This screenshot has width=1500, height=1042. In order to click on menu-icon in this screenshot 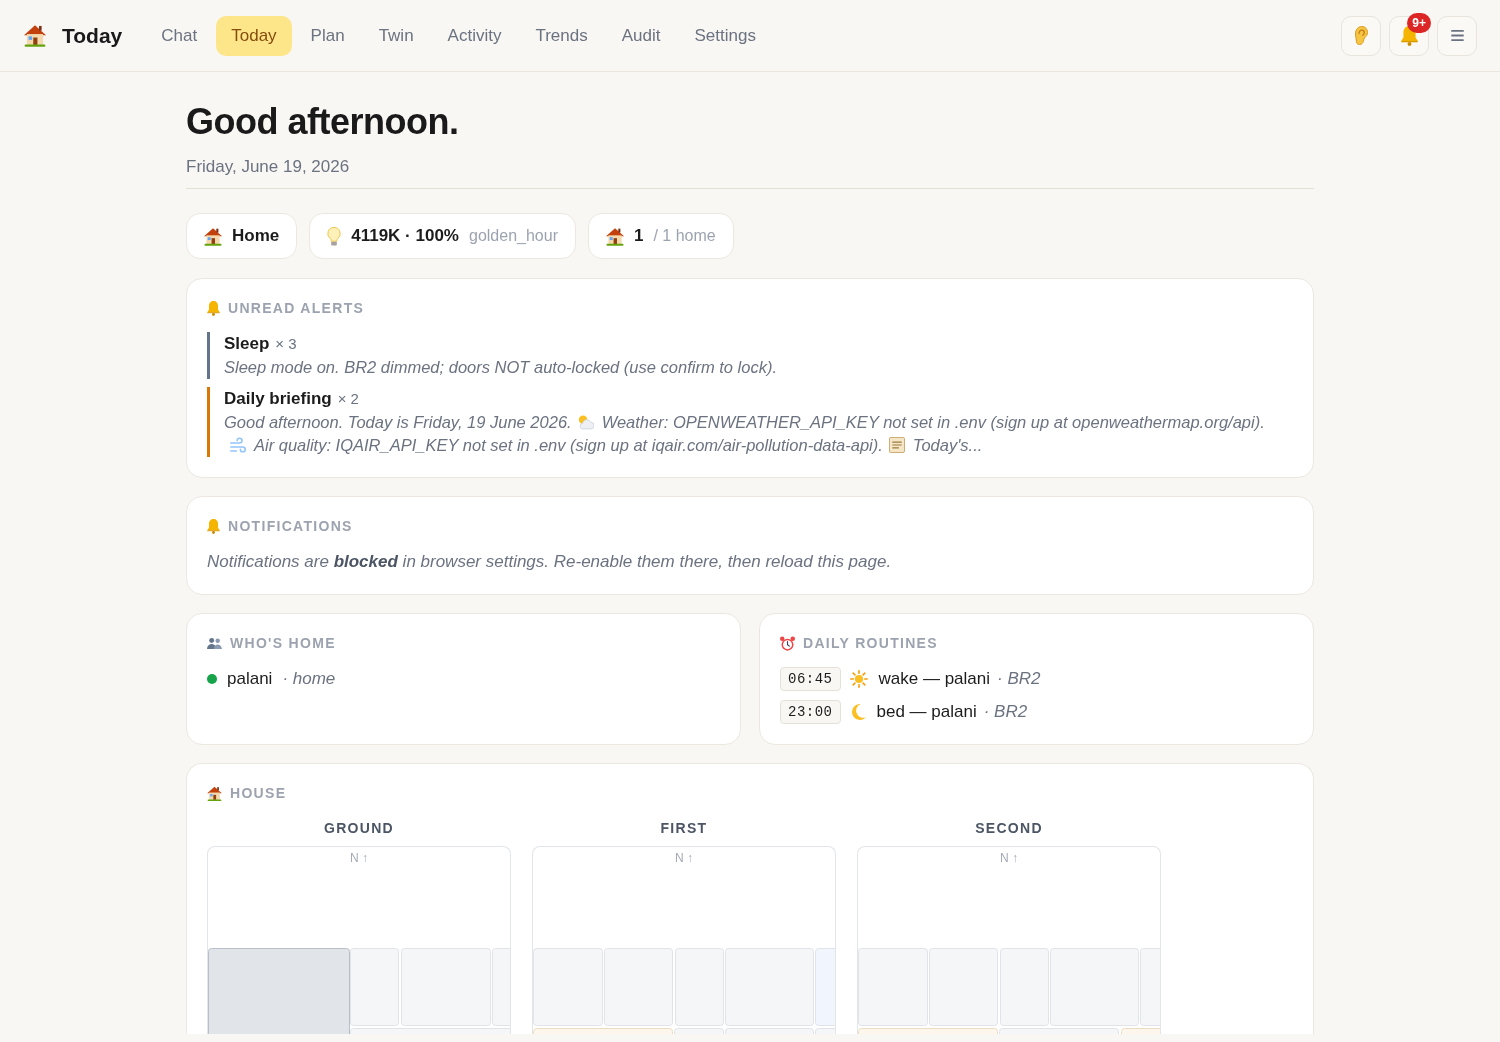, I will do `click(1457, 35)`.